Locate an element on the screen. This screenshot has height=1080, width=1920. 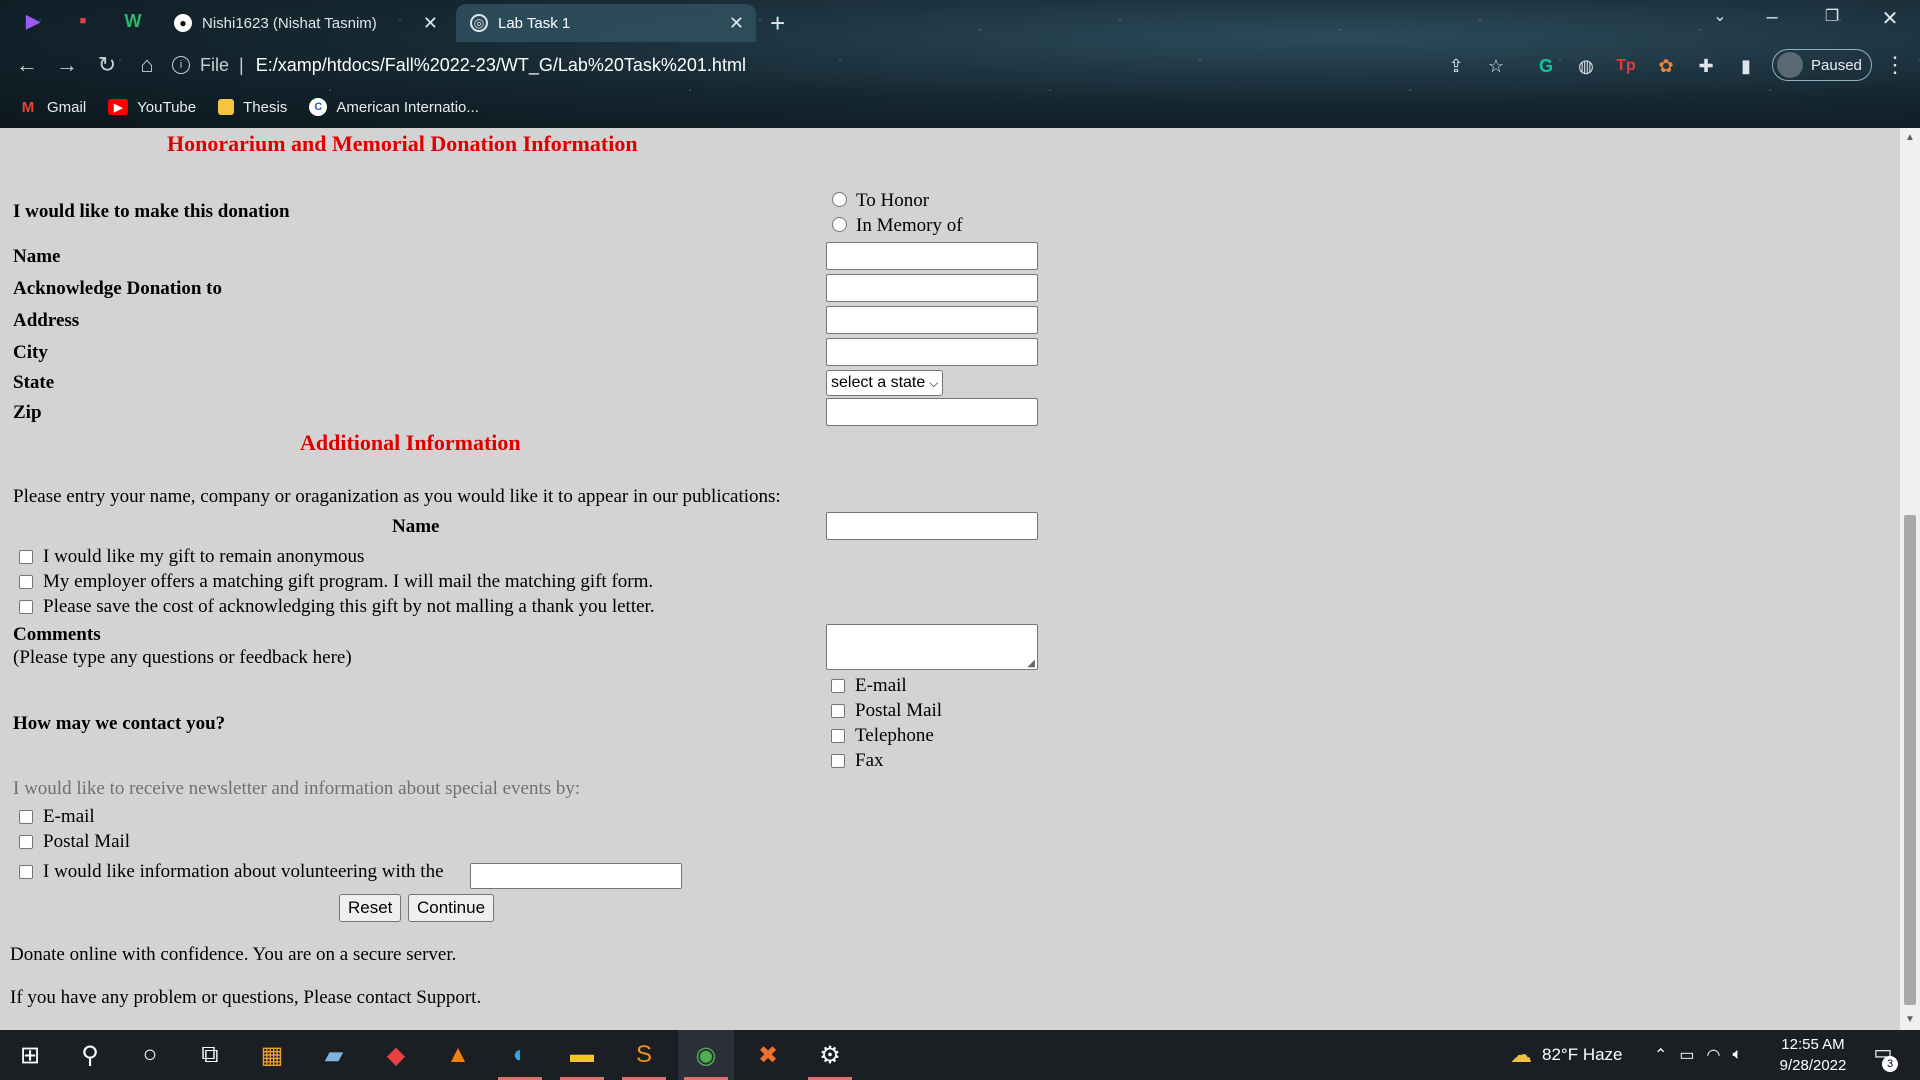
contact-postal-checkbox is located at coordinates (838, 711).